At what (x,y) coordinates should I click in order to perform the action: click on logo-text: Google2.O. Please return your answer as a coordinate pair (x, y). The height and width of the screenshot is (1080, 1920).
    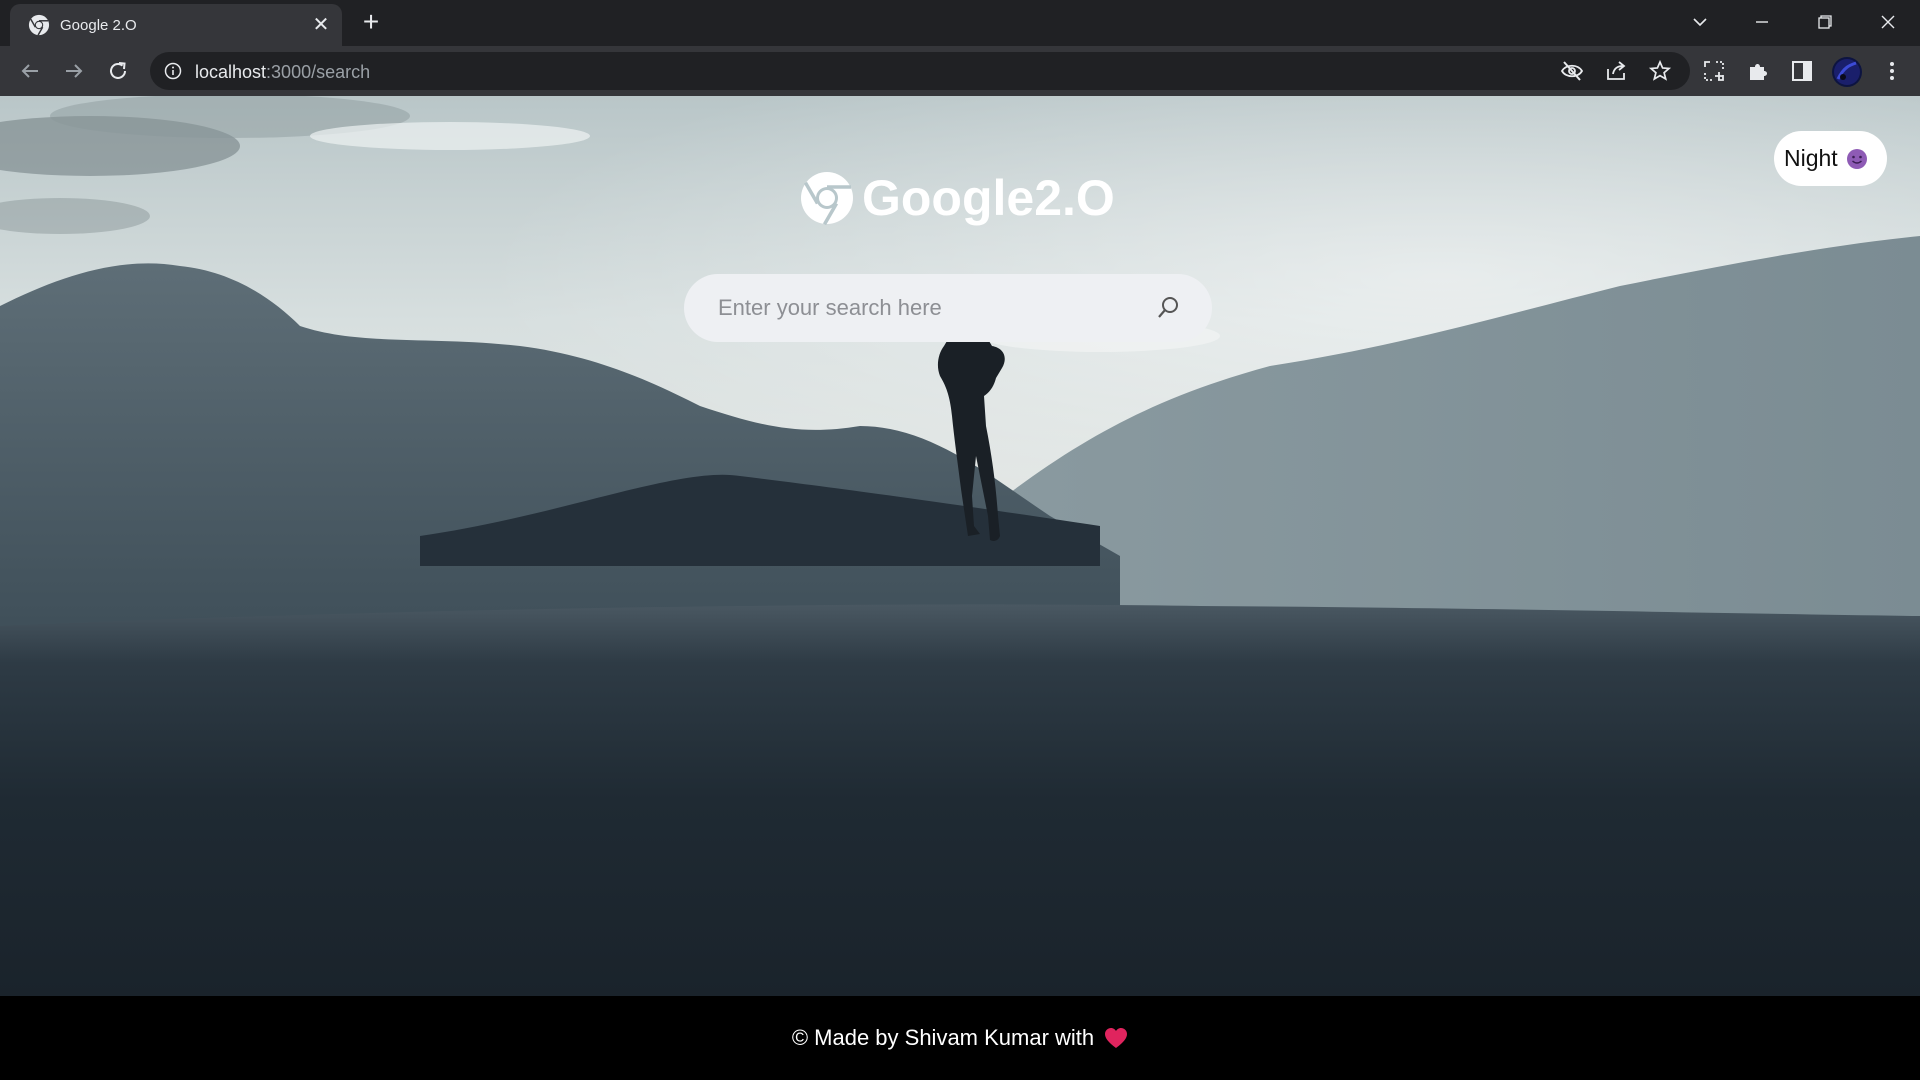
    Looking at the image, I should click on (988, 198).